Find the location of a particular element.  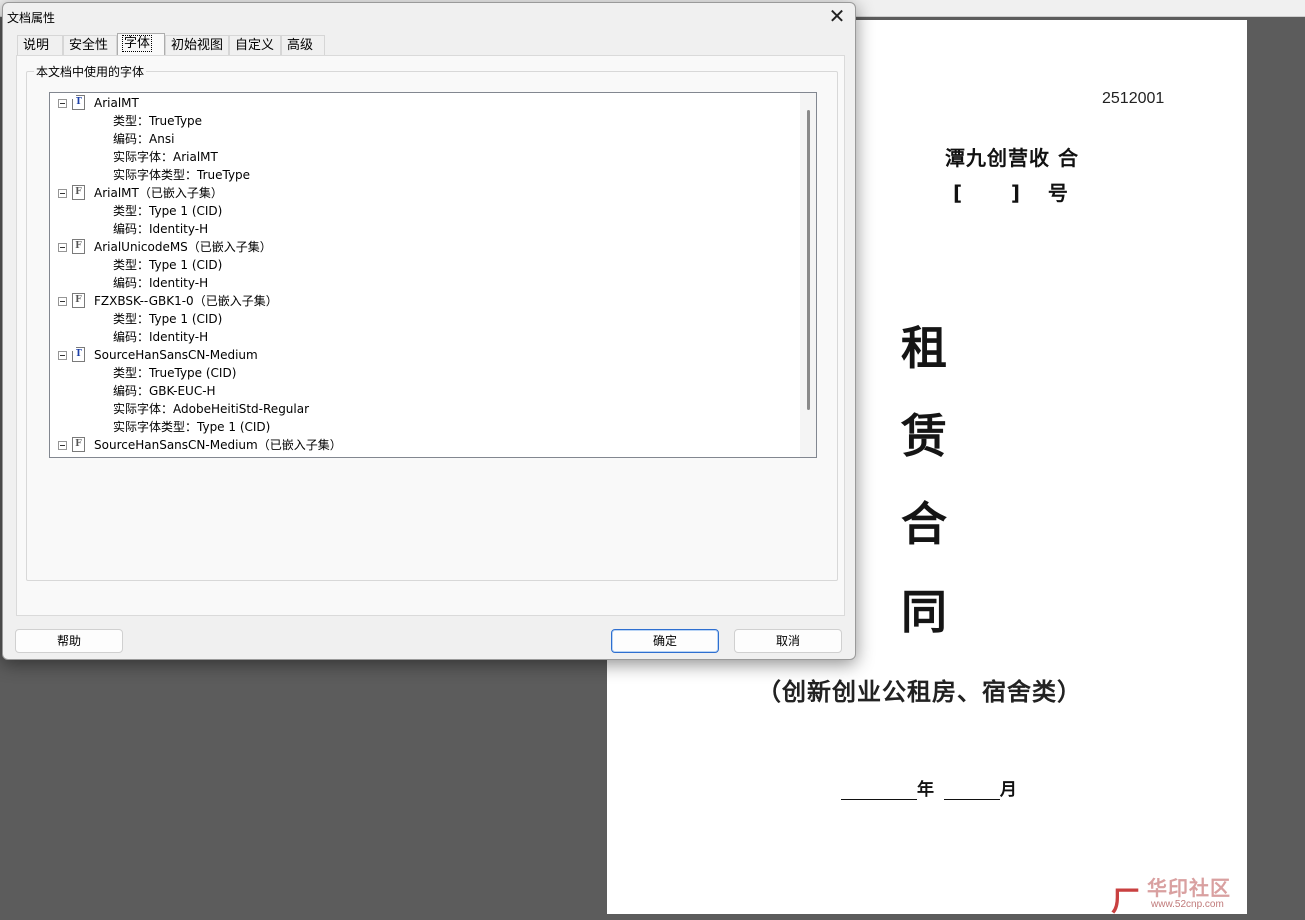

month-blank is located at coordinates (971, 790).